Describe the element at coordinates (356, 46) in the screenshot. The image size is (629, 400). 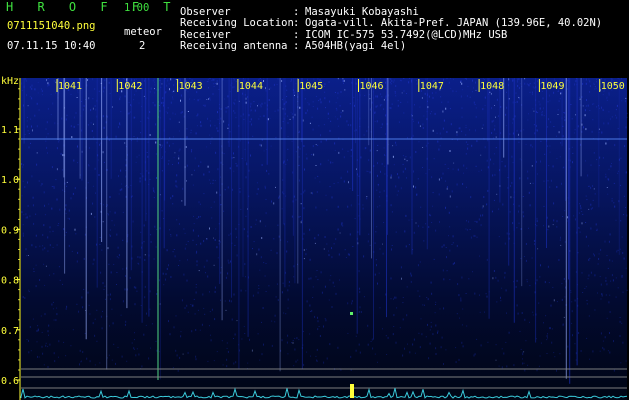
I see `antenna-value: A504HB(yagi 4el)` at that location.